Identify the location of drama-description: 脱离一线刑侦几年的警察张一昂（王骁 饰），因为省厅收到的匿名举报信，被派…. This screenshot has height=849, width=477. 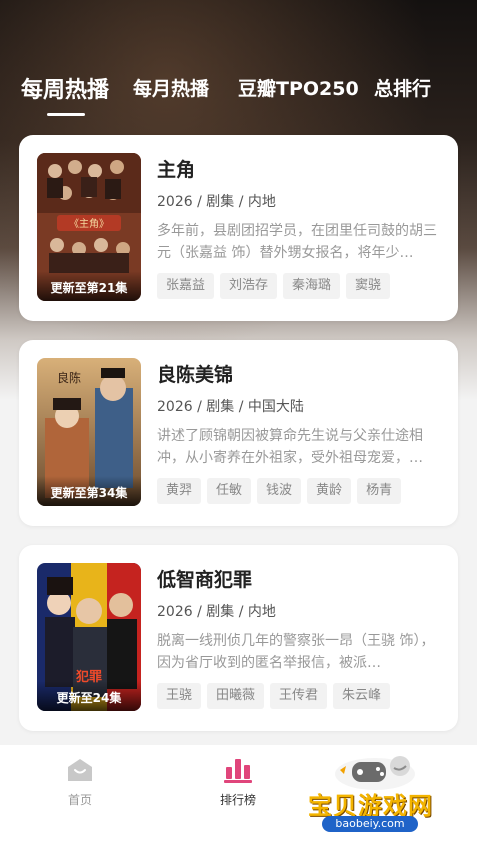
(296, 652).